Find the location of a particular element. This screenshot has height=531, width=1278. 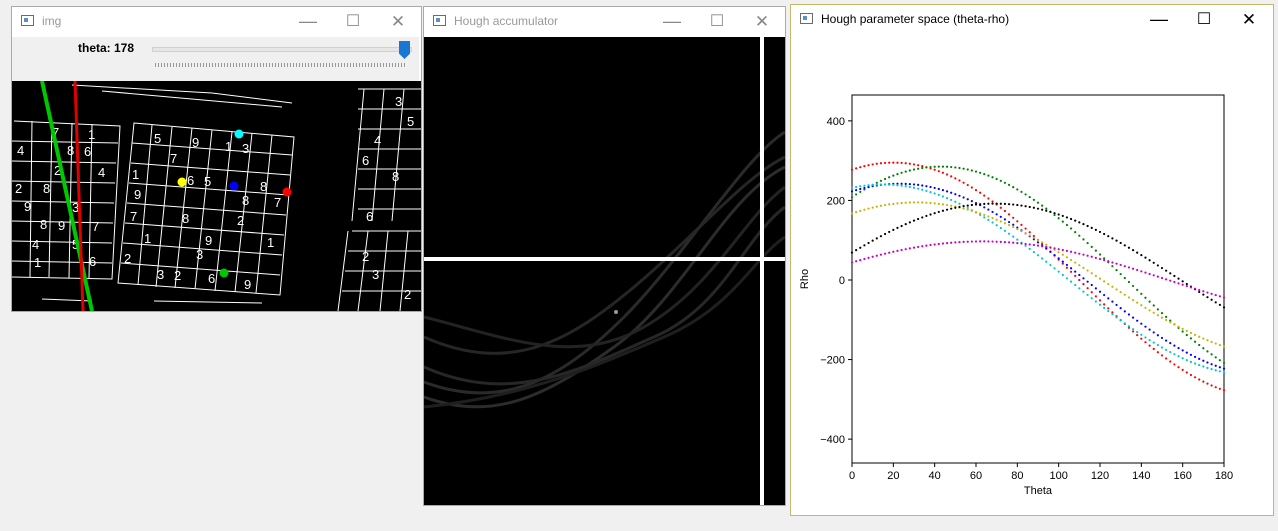

marker-yellow is located at coordinates (182, 182).